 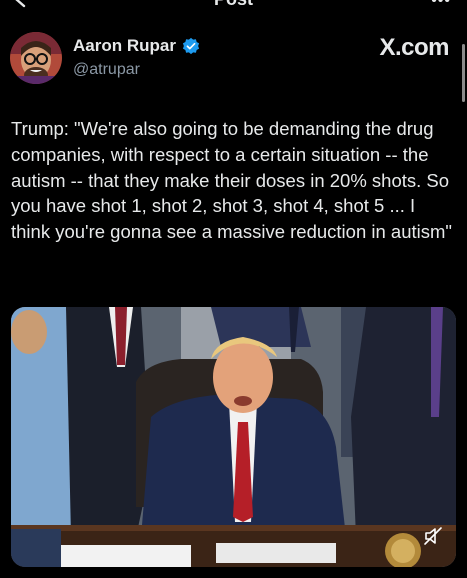 I want to click on post-header: Aaron Rupar @atrupar X.com, so click(x=232, y=60).